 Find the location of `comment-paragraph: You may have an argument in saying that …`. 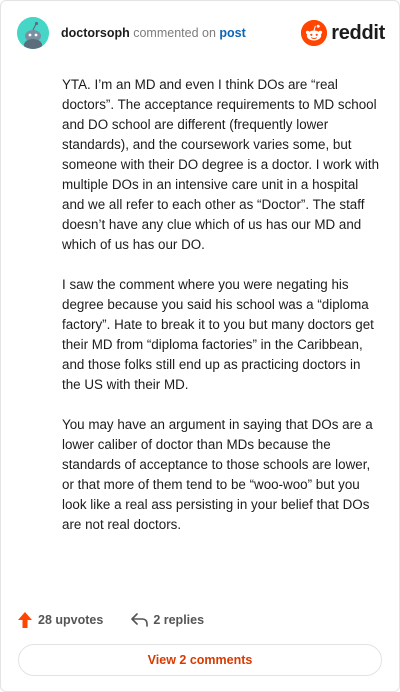

comment-paragraph: You may have an argument in saying that … is located at coordinates (217, 474).